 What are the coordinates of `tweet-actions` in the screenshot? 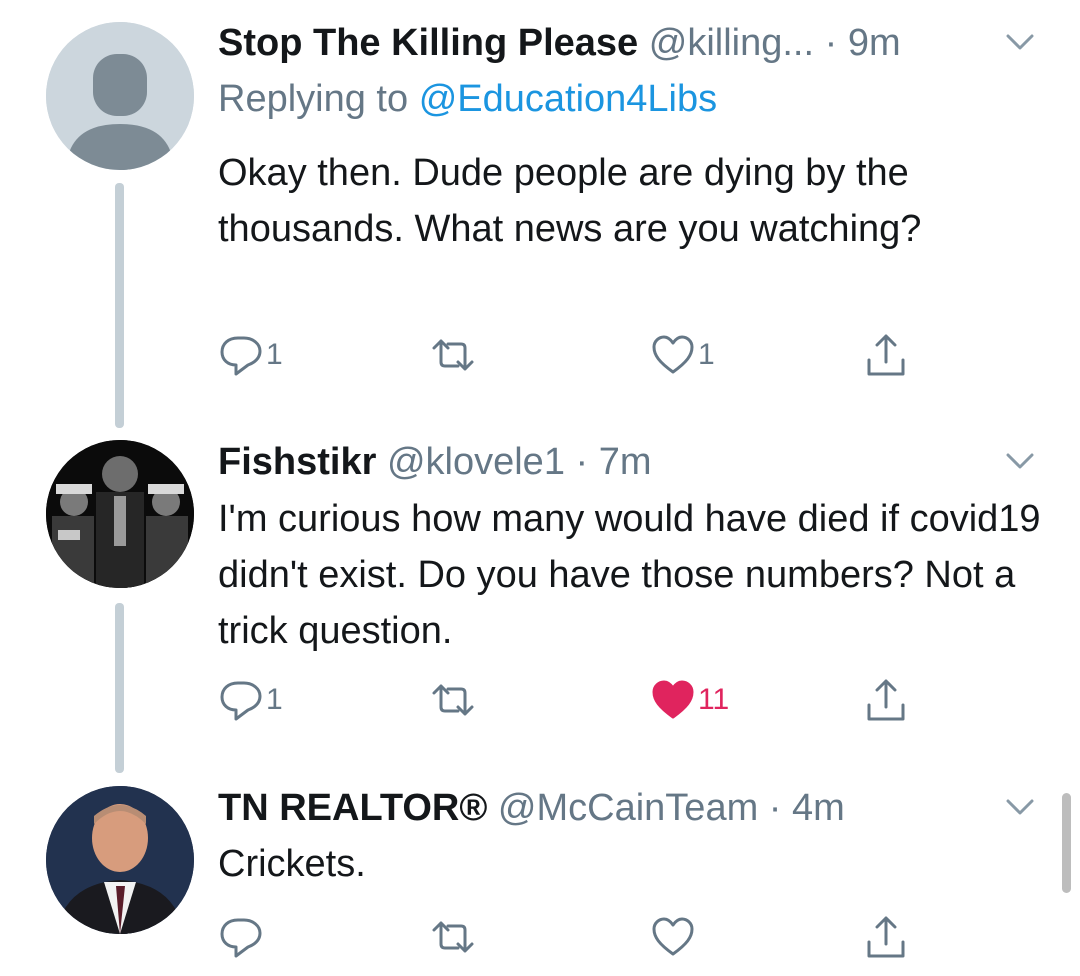 It's located at (568, 937).